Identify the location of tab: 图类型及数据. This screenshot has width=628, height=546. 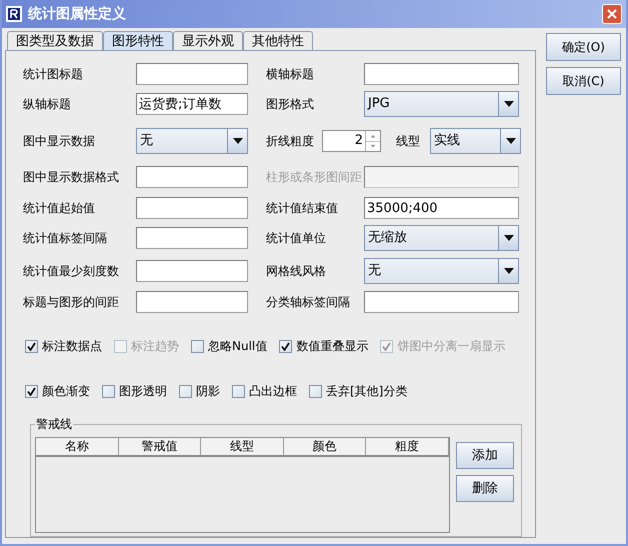
(55, 40).